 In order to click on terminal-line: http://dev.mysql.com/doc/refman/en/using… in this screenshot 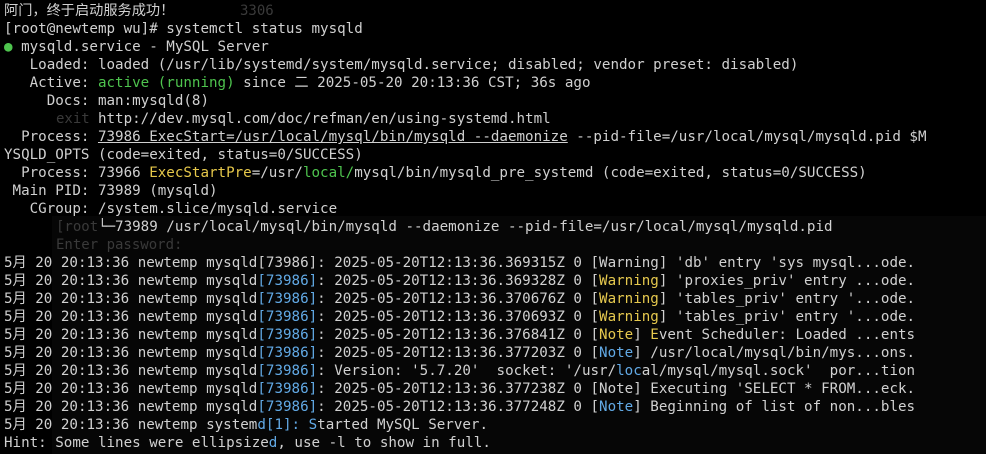, I will do `click(277, 119)`.